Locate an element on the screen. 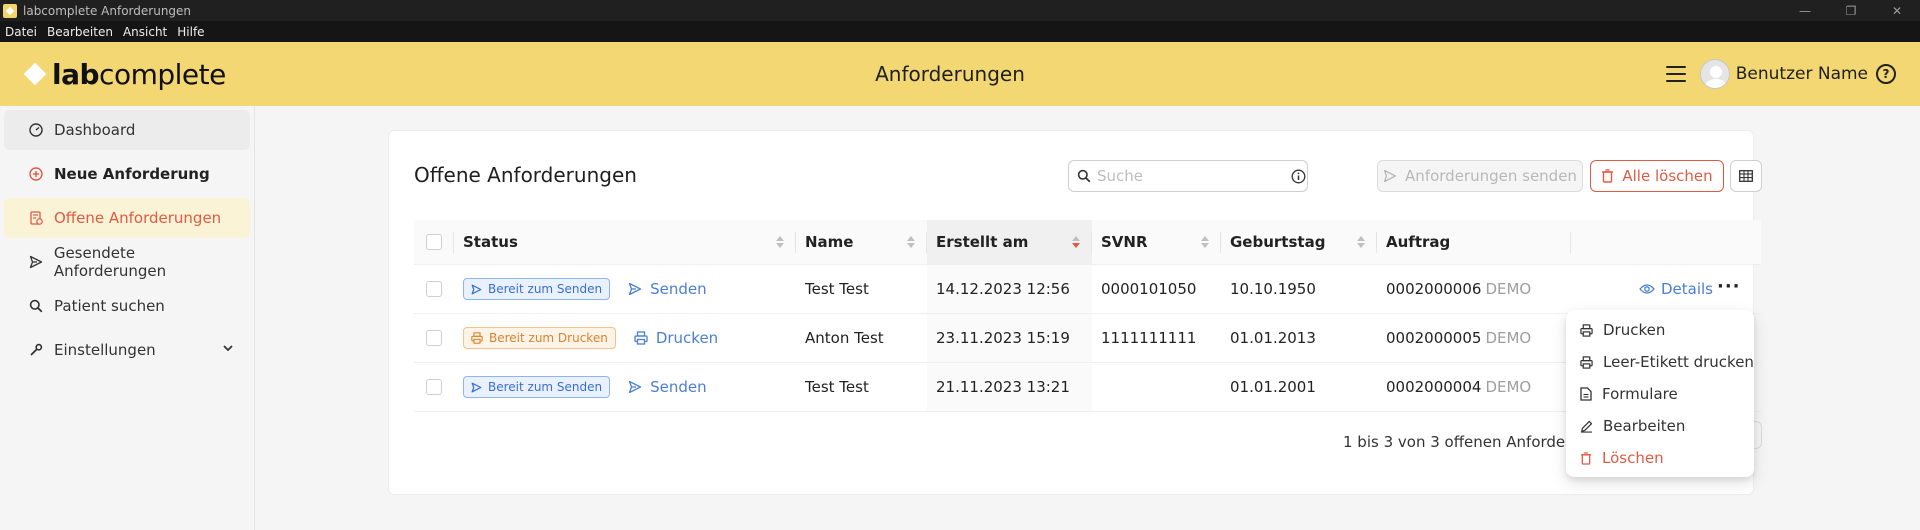 This screenshot has width=1920, height=530. column-settings-button is located at coordinates (1746, 176).